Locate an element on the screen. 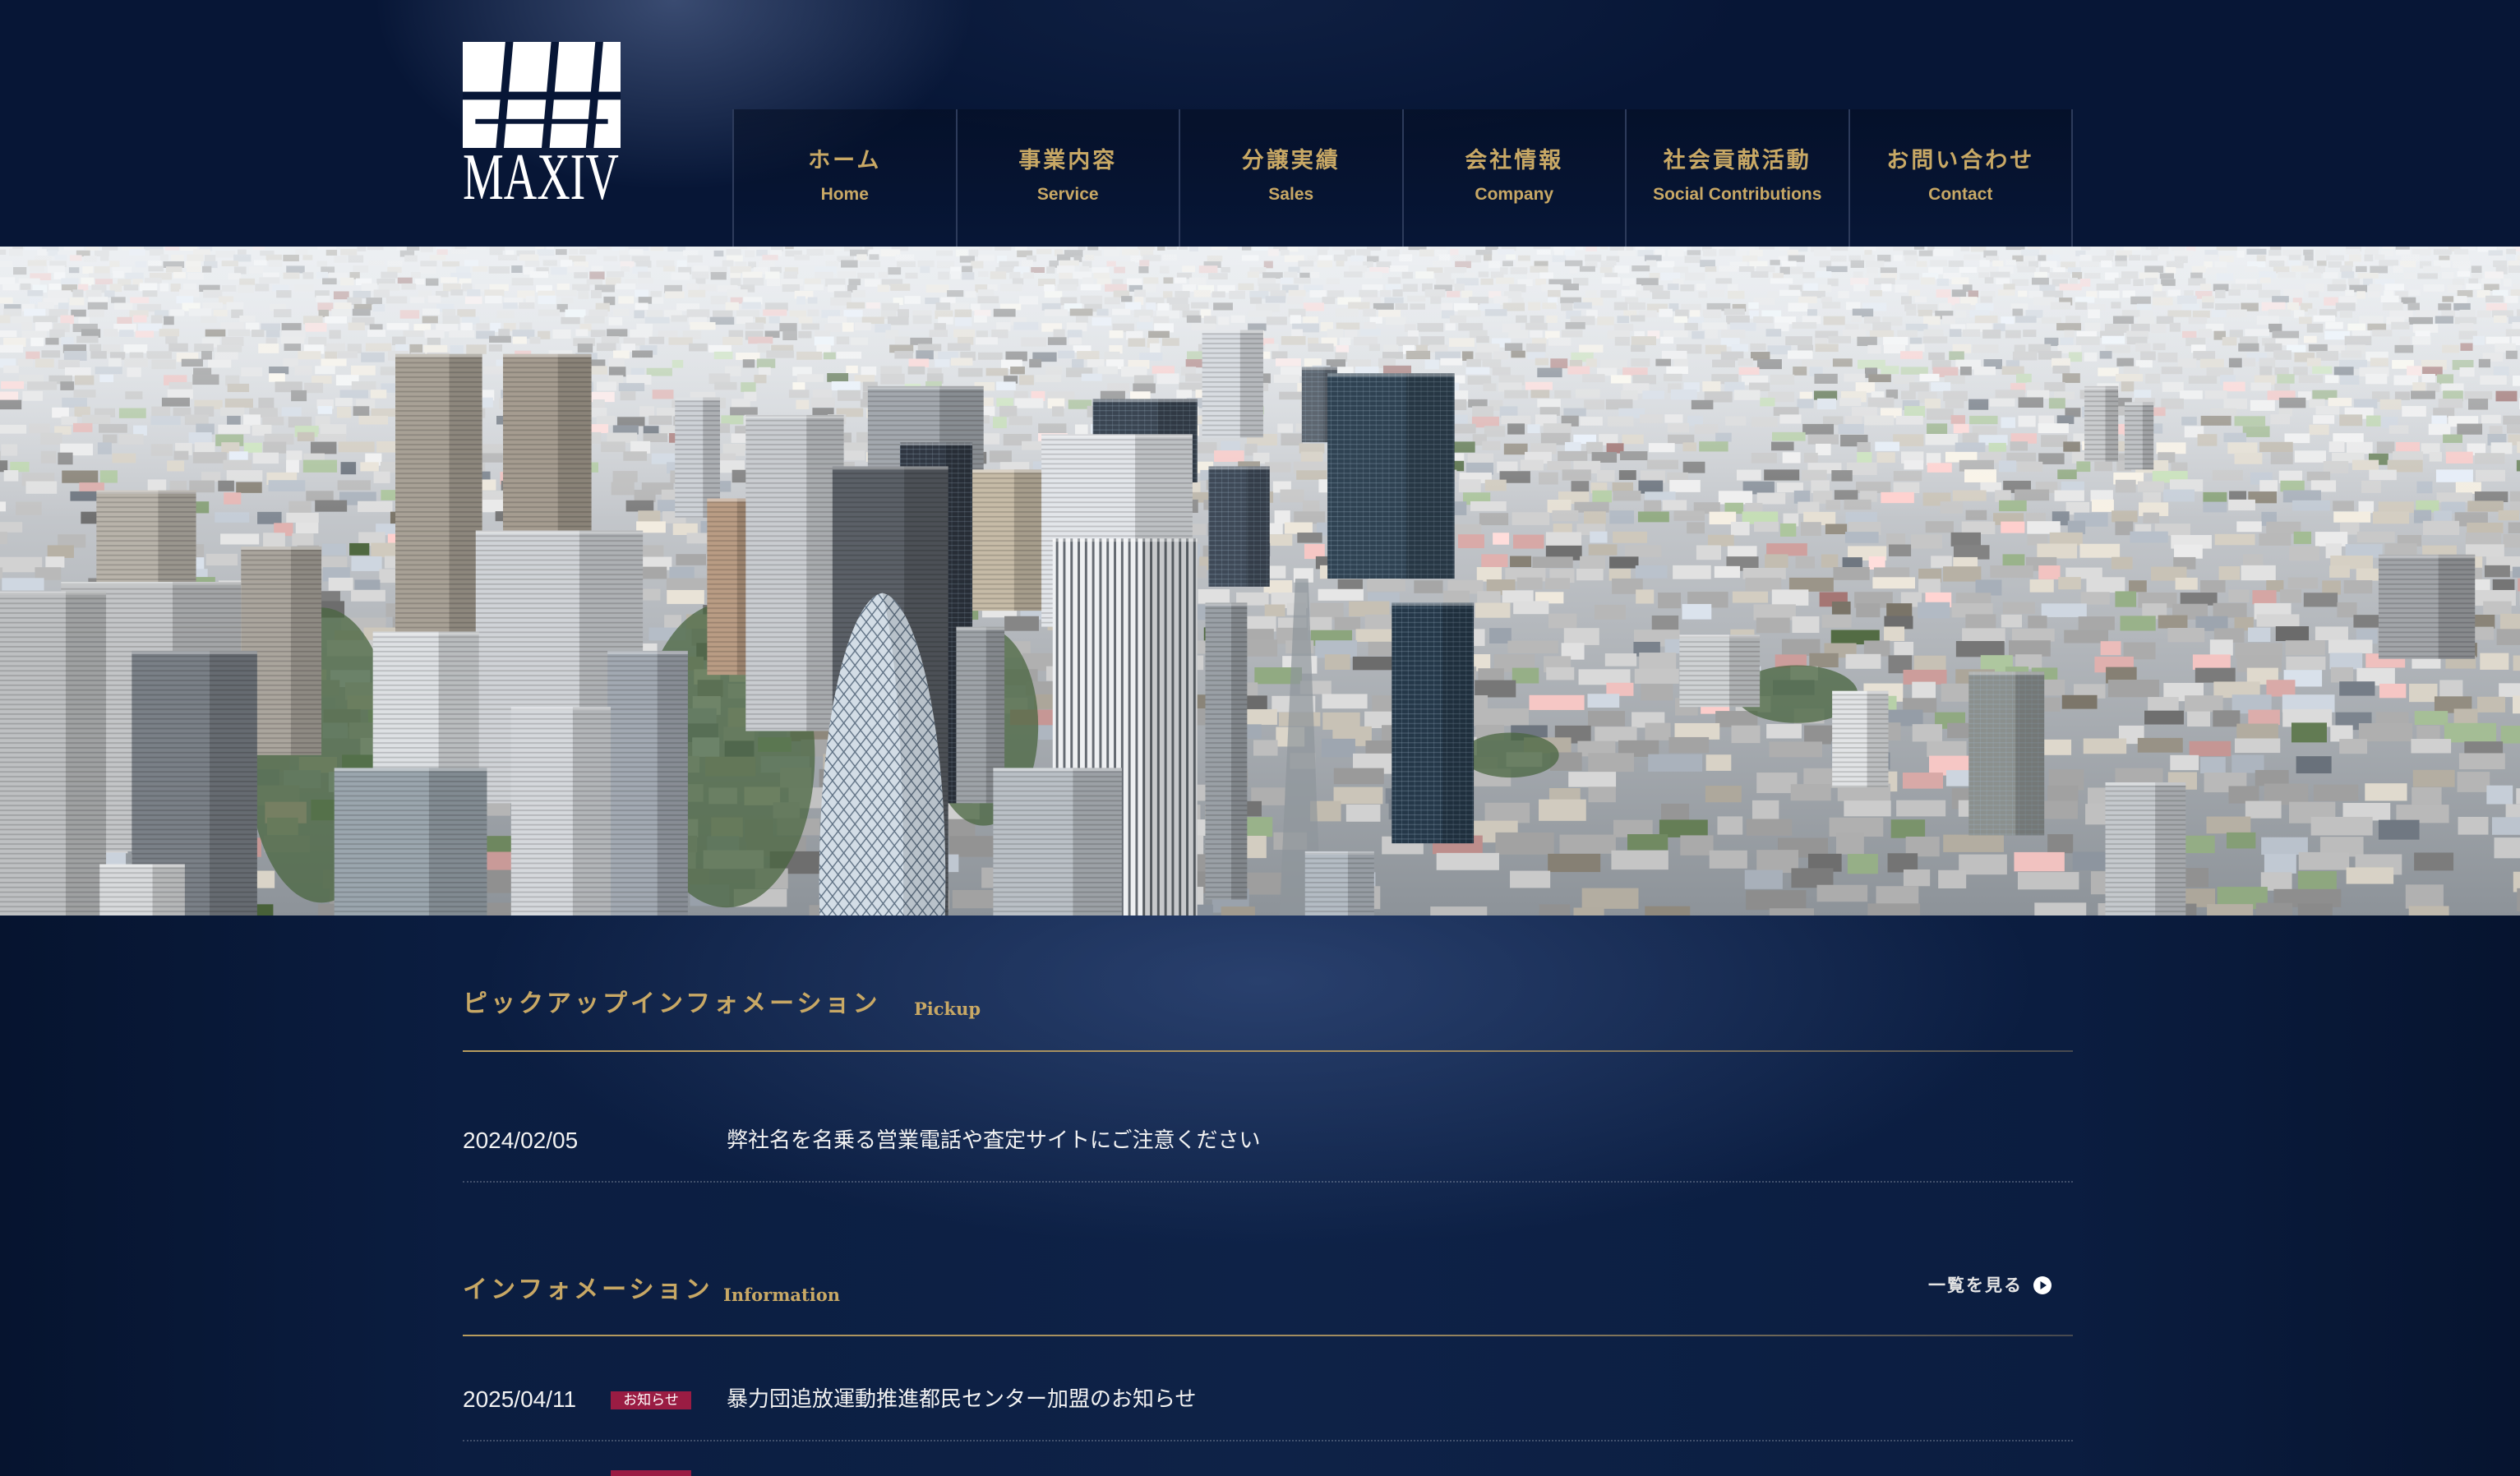  nav-item-social-contributions: 社会貢献活動 Social Contributions is located at coordinates (1736, 178).